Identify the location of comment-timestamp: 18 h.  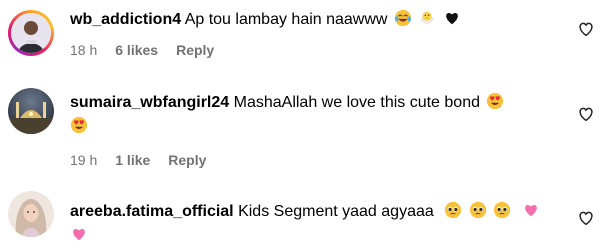
(84, 50).